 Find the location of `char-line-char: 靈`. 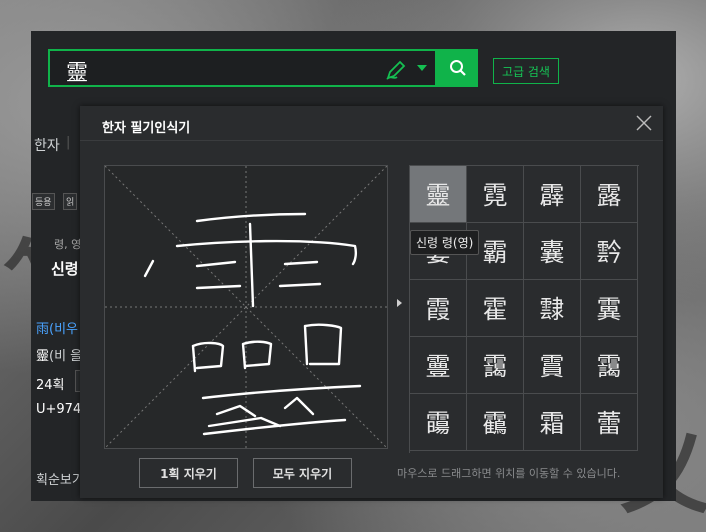

char-line-char: 靈 is located at coordinates (43, 356).